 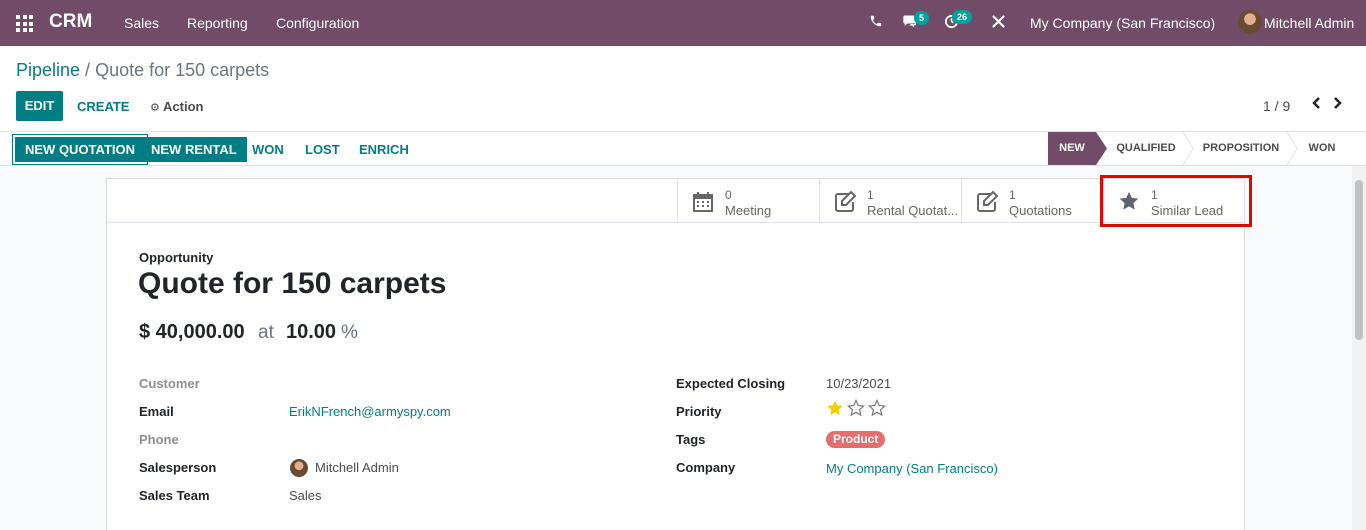 What do you see at coordinates (266, 332) in the screenshot?
I see `at-label: at` at bounding box center [266, 332].